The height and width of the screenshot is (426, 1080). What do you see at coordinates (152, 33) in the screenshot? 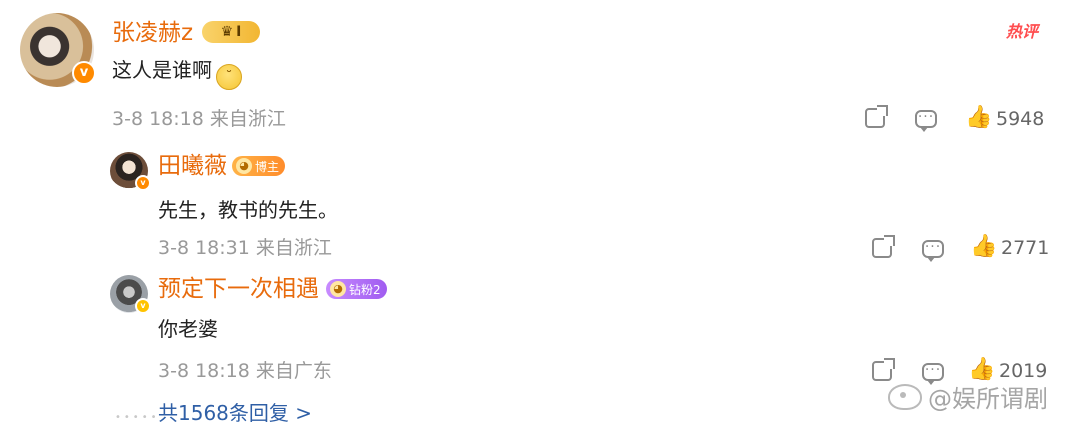
I see `username: 张凌赫z` at bounding box center [152, 33].